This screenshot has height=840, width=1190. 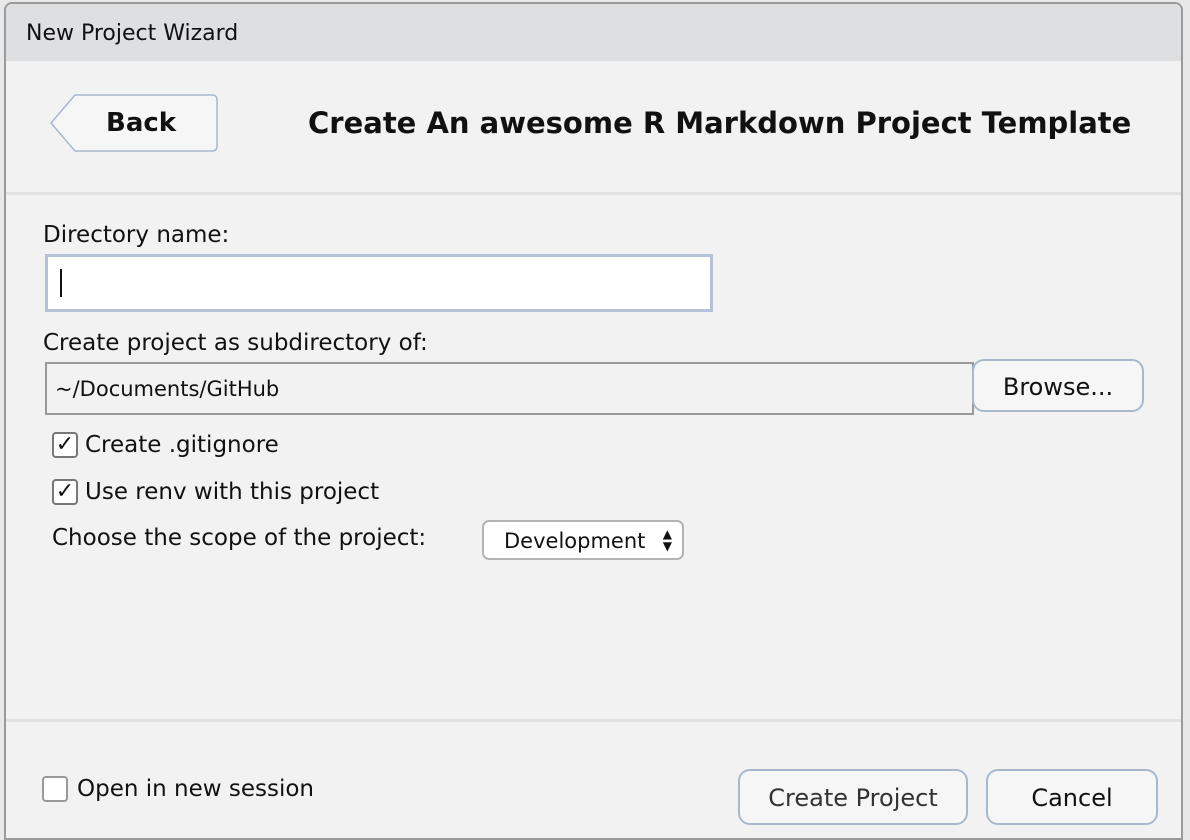 What do you see at coordinates (509, 388) in the screenshot?
I see `subdirectory-path-field: ~/Documents/GitHub` at bounding box center [509, 388].